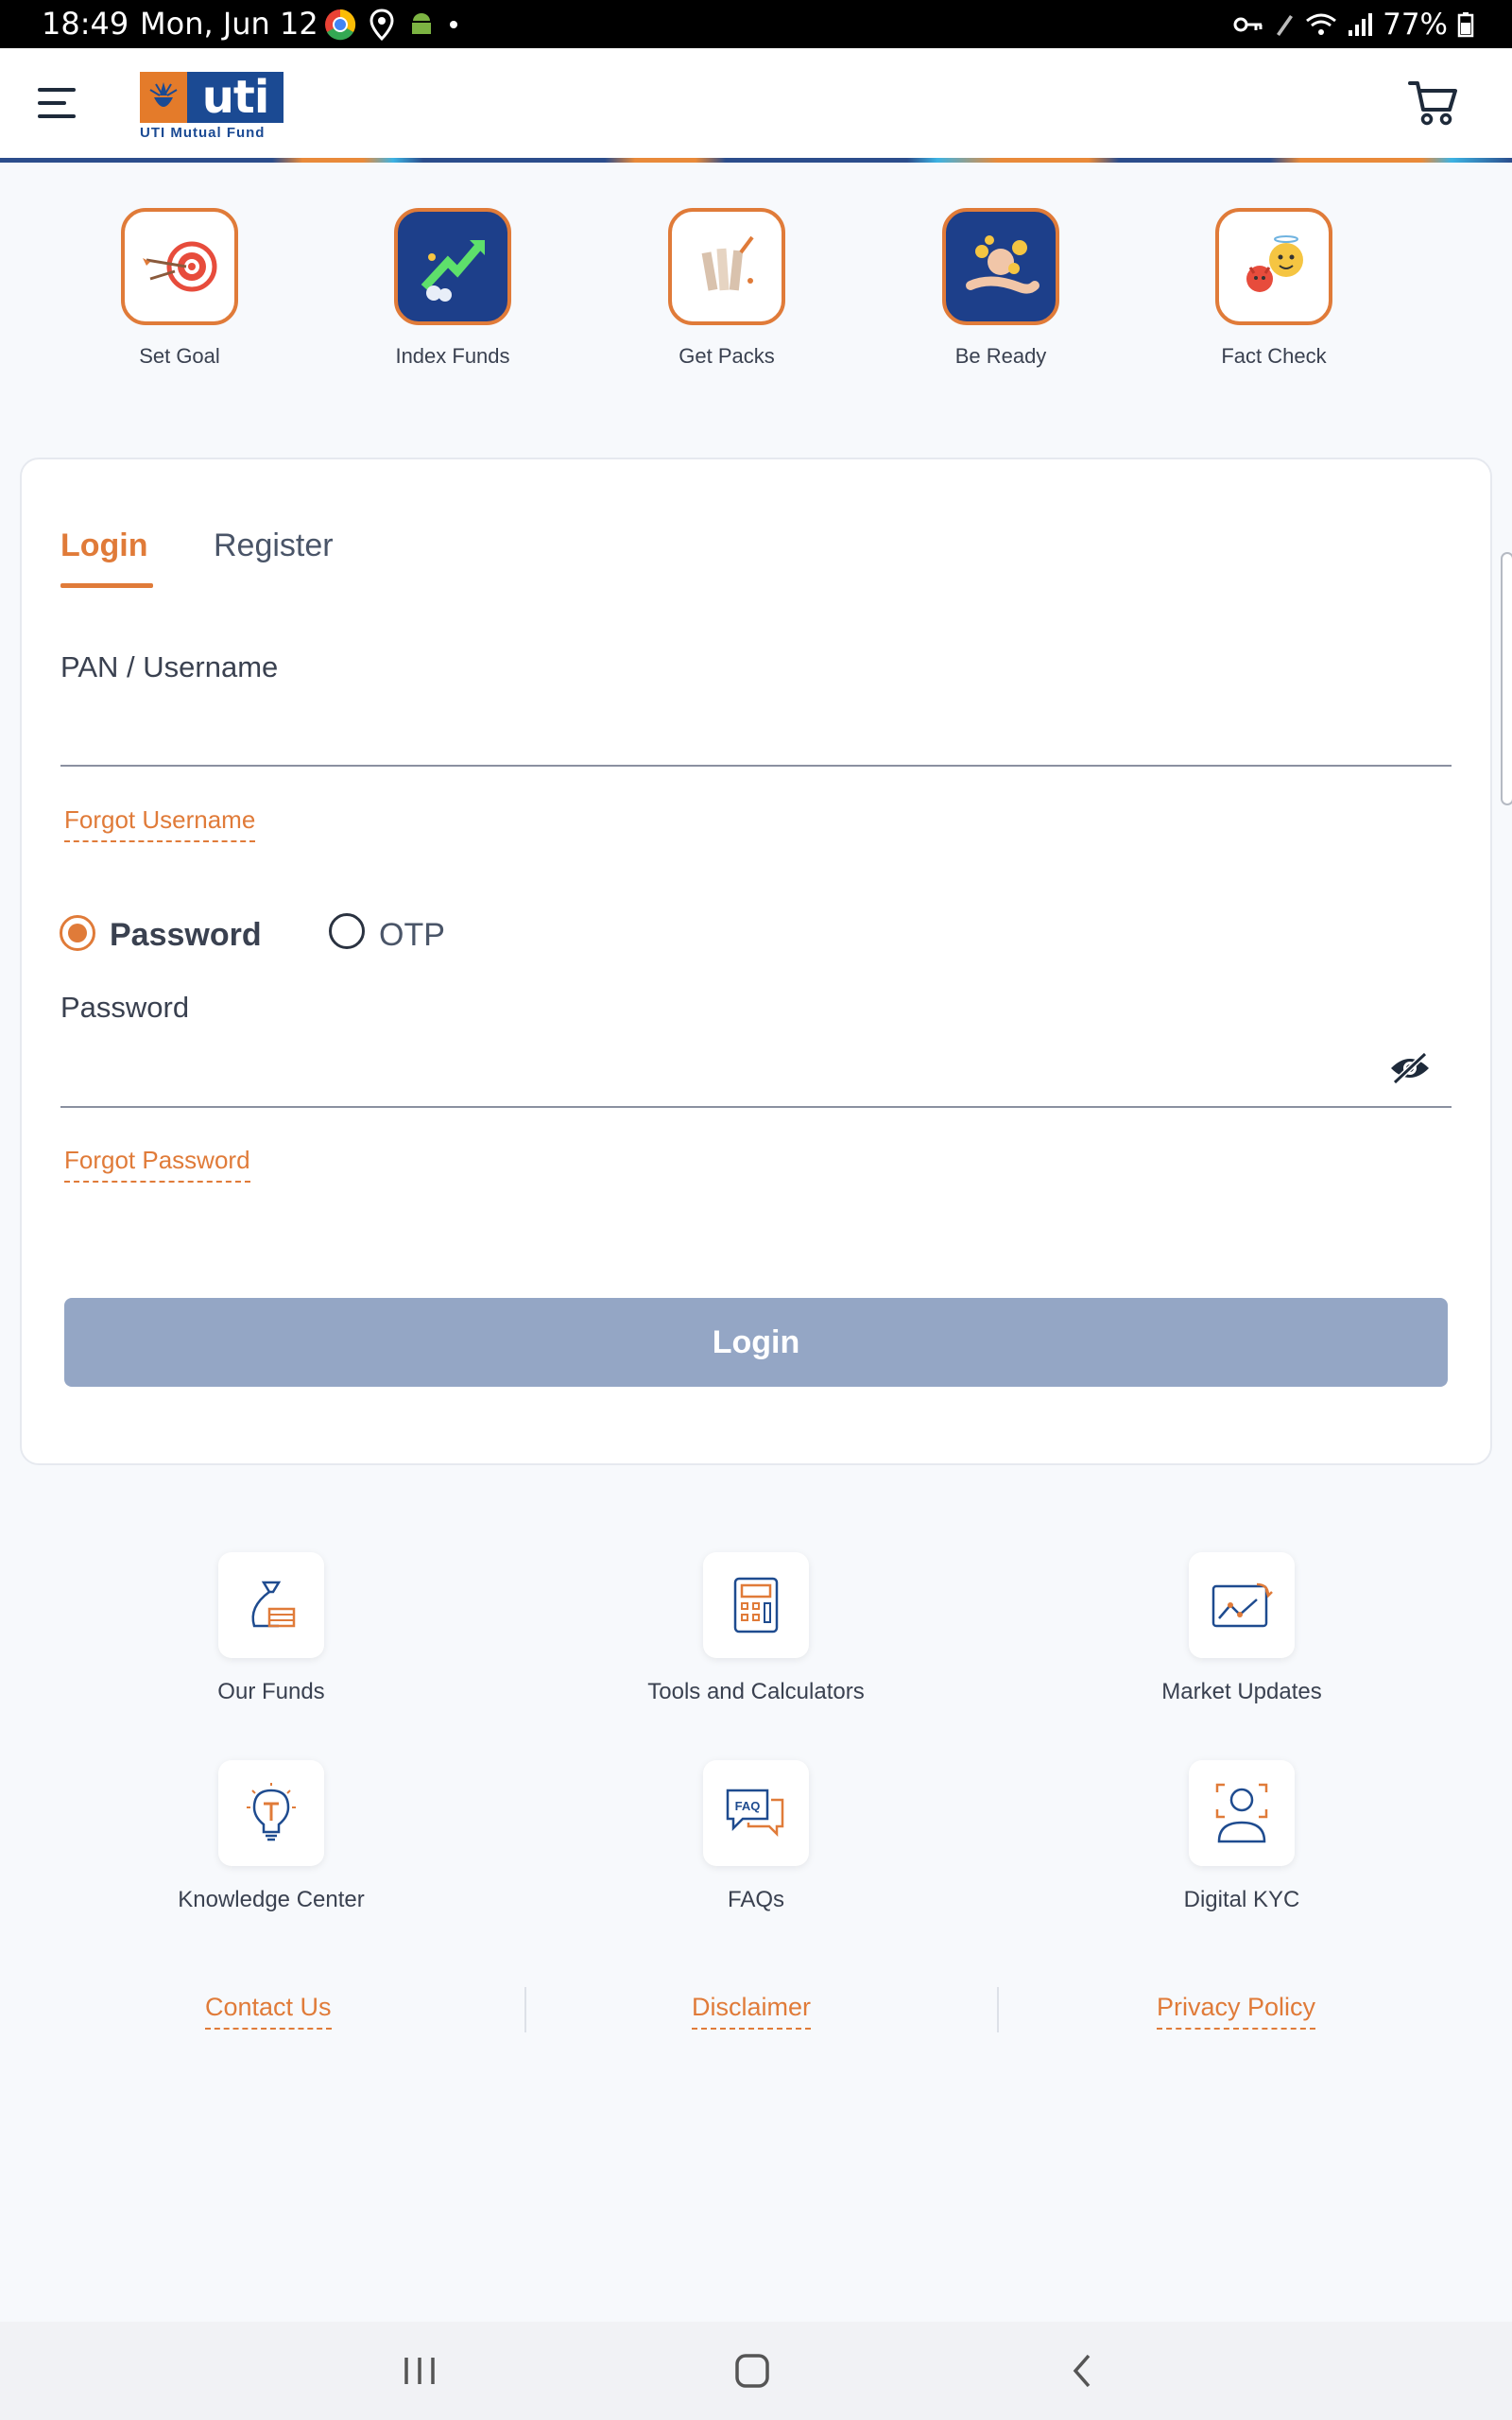  Describe the element at coordinates (106, 585) in the screenshot. I see `active-tab-indicator` at that location.